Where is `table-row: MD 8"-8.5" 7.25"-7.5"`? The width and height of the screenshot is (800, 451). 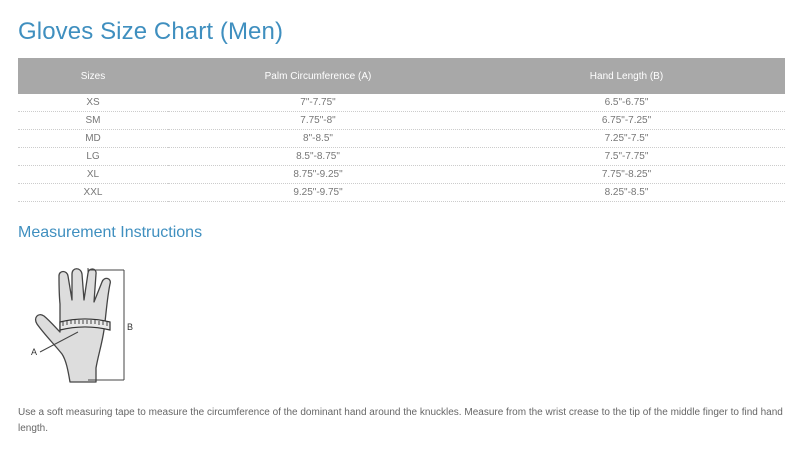
table-row: MD 8"-8.5" 7.25"-7.5" is located at coordinates (401, 138).